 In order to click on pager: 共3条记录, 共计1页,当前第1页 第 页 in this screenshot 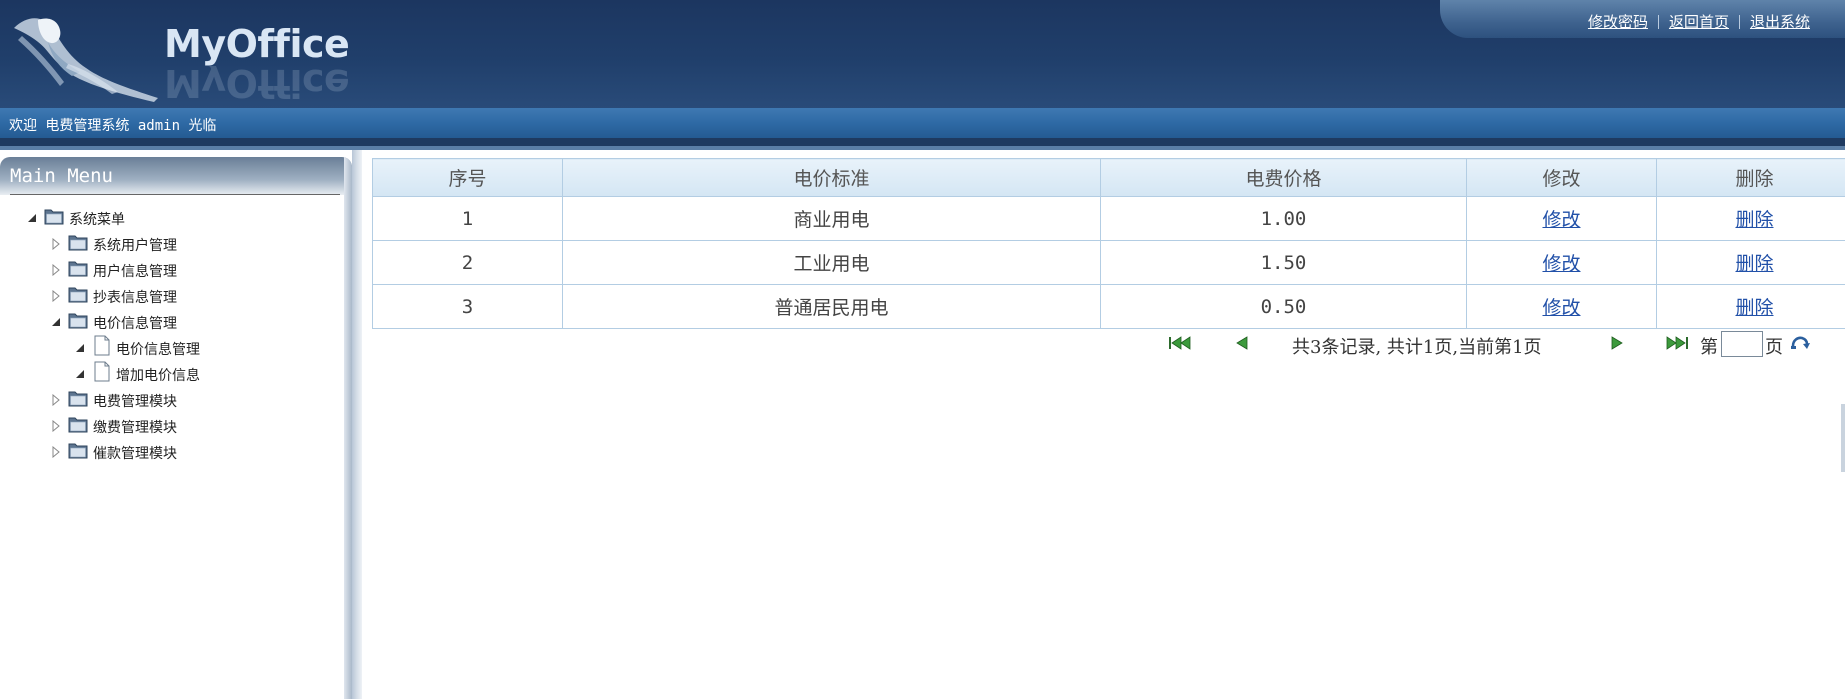, I will do `click(1506, 344)`.